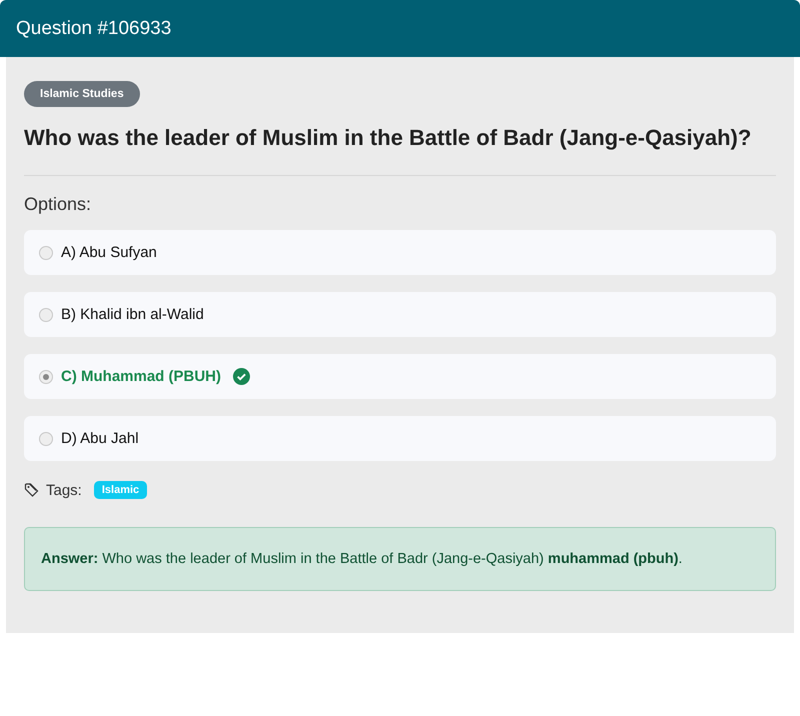 The width and height of the screenshot is (800, 716). Describe the element at coordinates (400, 559) in the screenshot. I see `answer-text: Answer: Who was the leader of Muslim in the Battle of Badr (Jang-e-Qasiyah) muhammad (pbuh).` at that location.